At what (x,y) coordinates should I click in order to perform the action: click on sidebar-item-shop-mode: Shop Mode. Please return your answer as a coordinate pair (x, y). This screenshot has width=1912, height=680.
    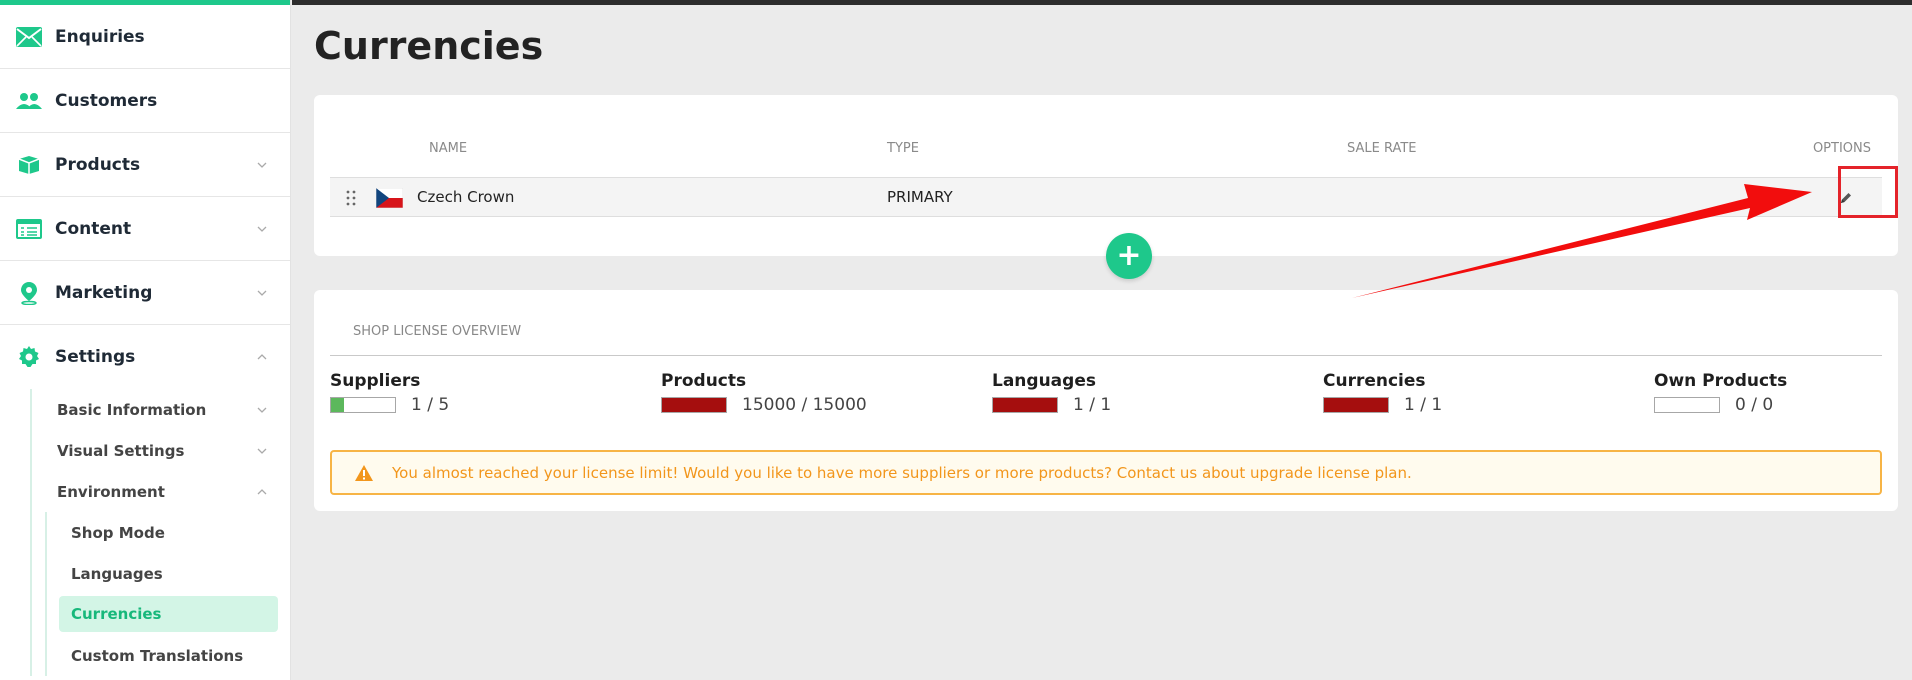
    Looking at the image, I should click on (145, 532).